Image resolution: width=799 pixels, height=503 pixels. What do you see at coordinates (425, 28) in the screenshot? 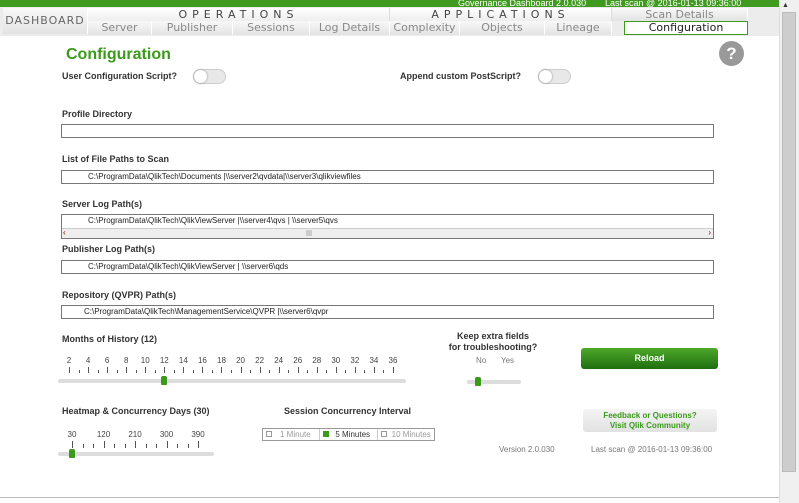
I see `tab-complexity: Complexity` at bounding box center [425, 28].